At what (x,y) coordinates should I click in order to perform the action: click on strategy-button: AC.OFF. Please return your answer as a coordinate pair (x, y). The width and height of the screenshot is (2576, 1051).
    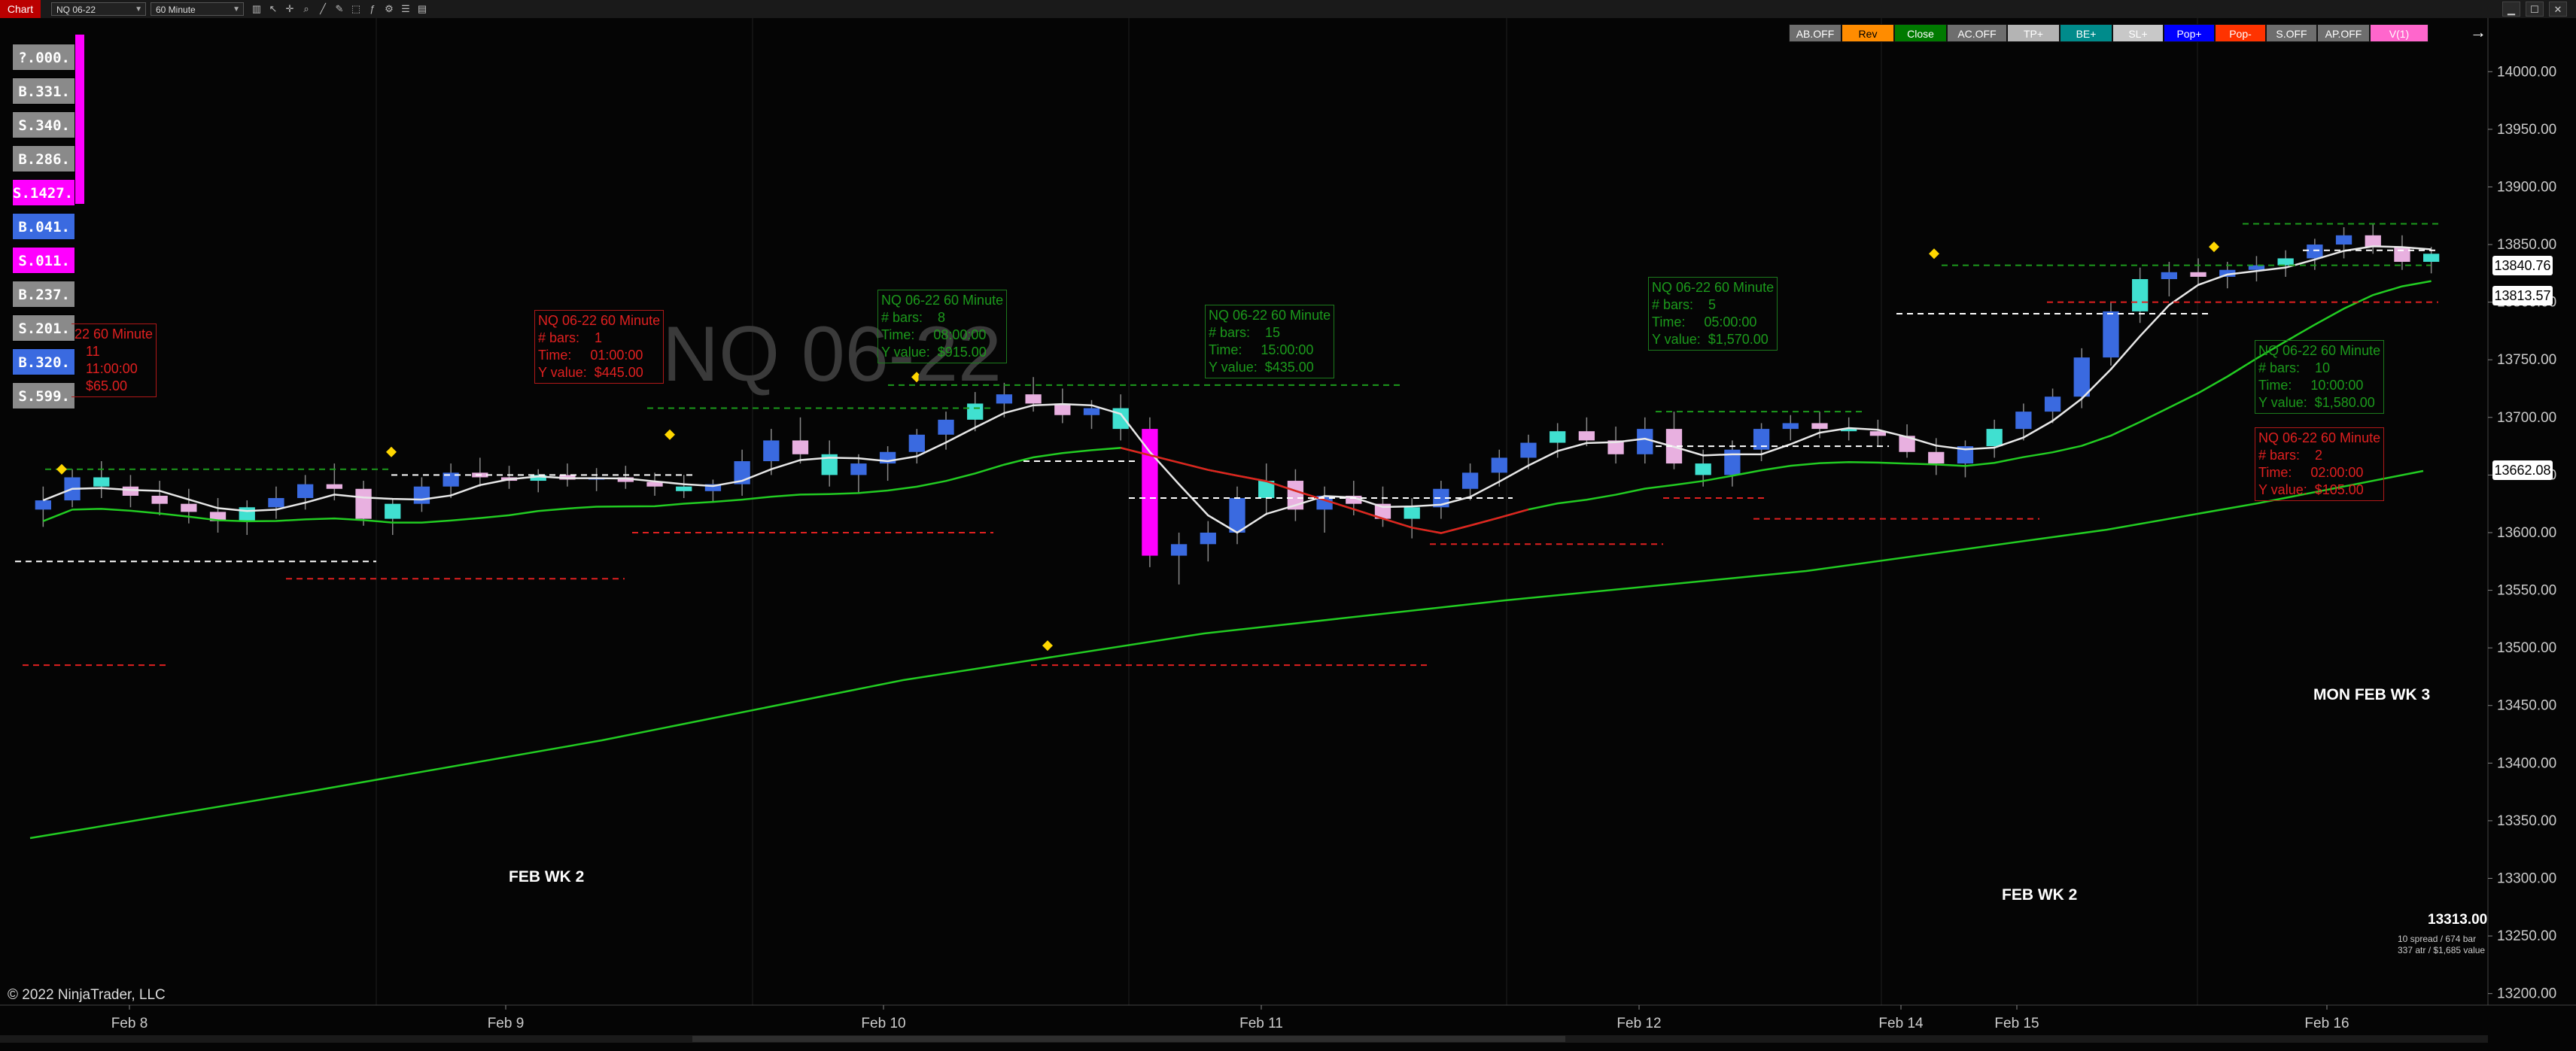
    Looking at the image, I should click on (1977, 33).